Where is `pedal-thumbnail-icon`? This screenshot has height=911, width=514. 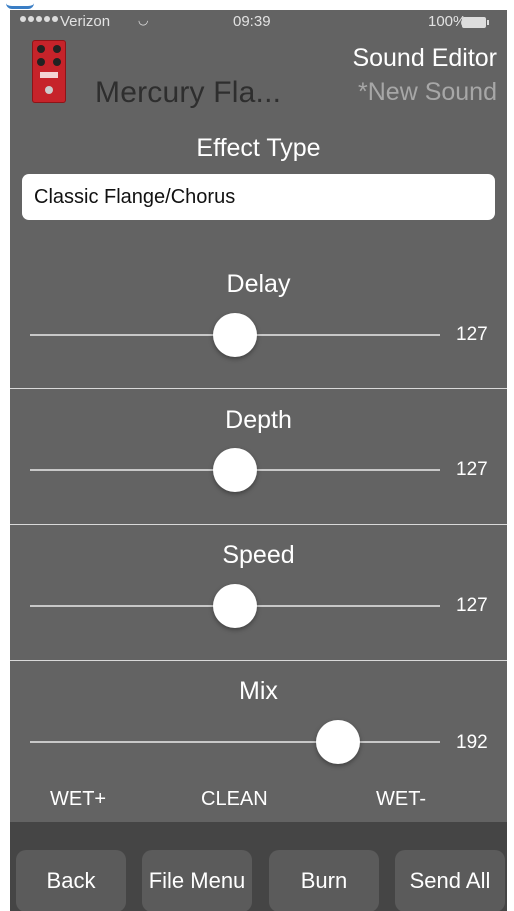 pedal-thumbnail-icon is located at coordinates (49, 71).